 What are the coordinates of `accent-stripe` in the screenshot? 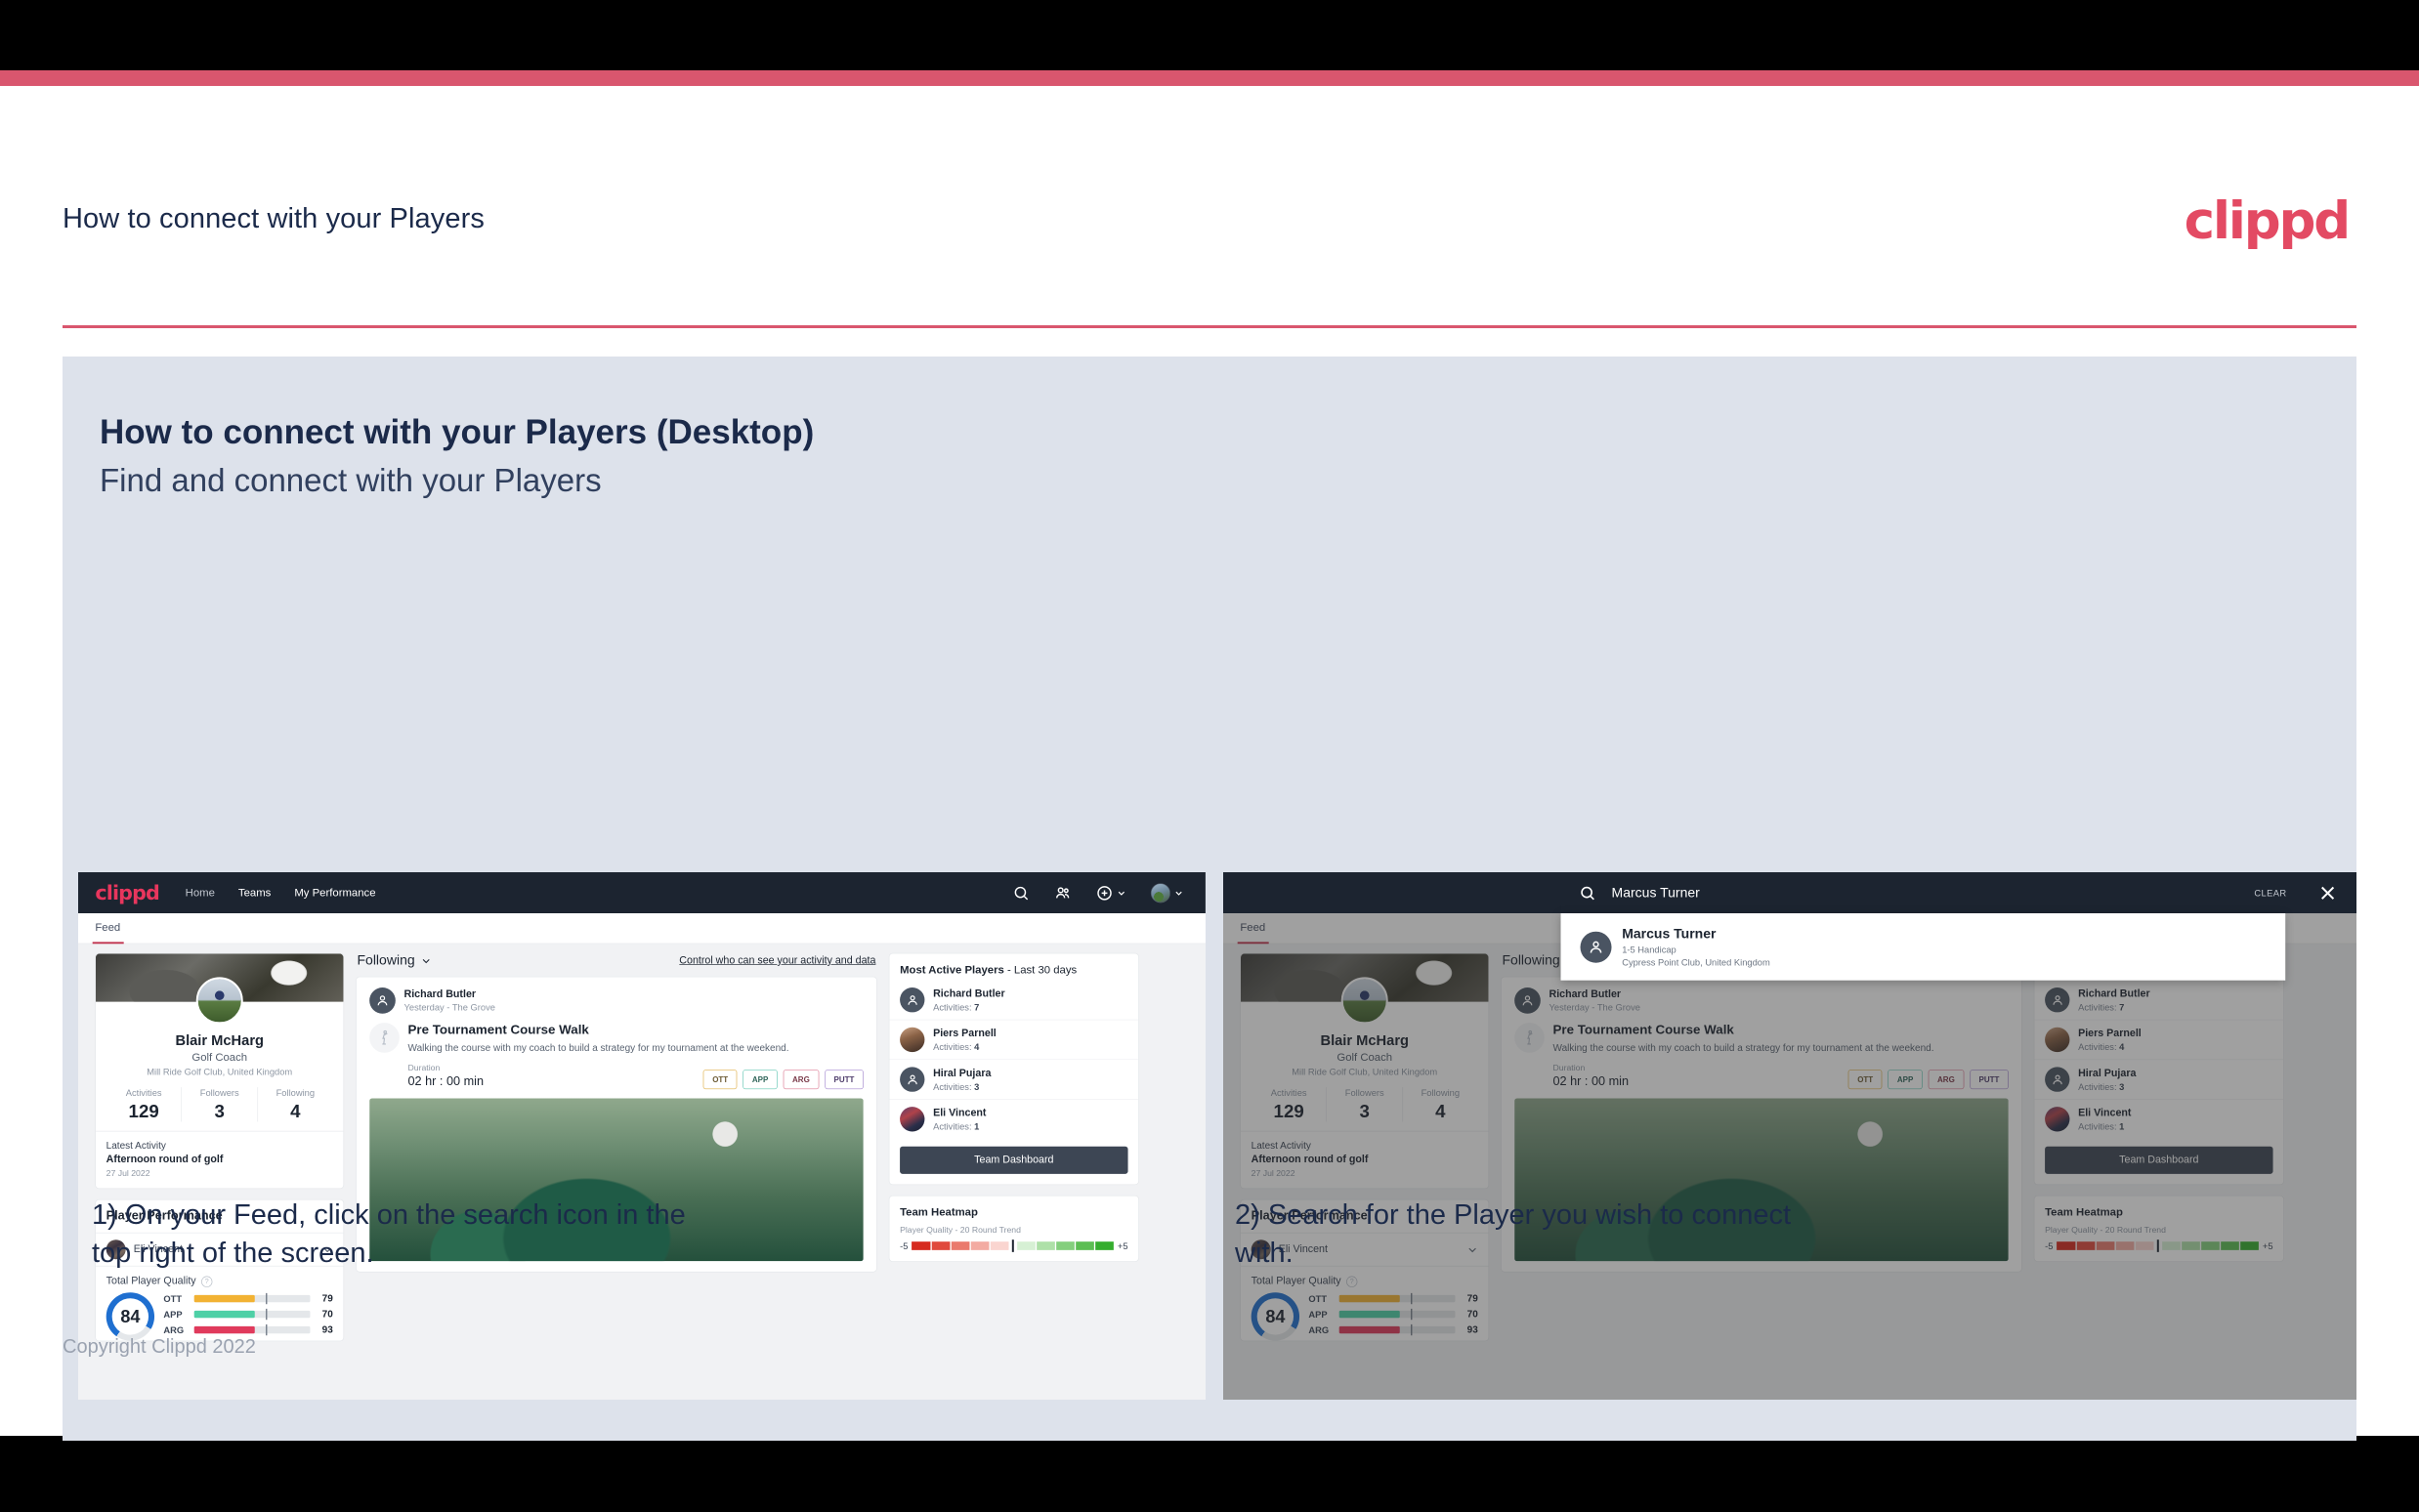 It's located at (1209, 78).